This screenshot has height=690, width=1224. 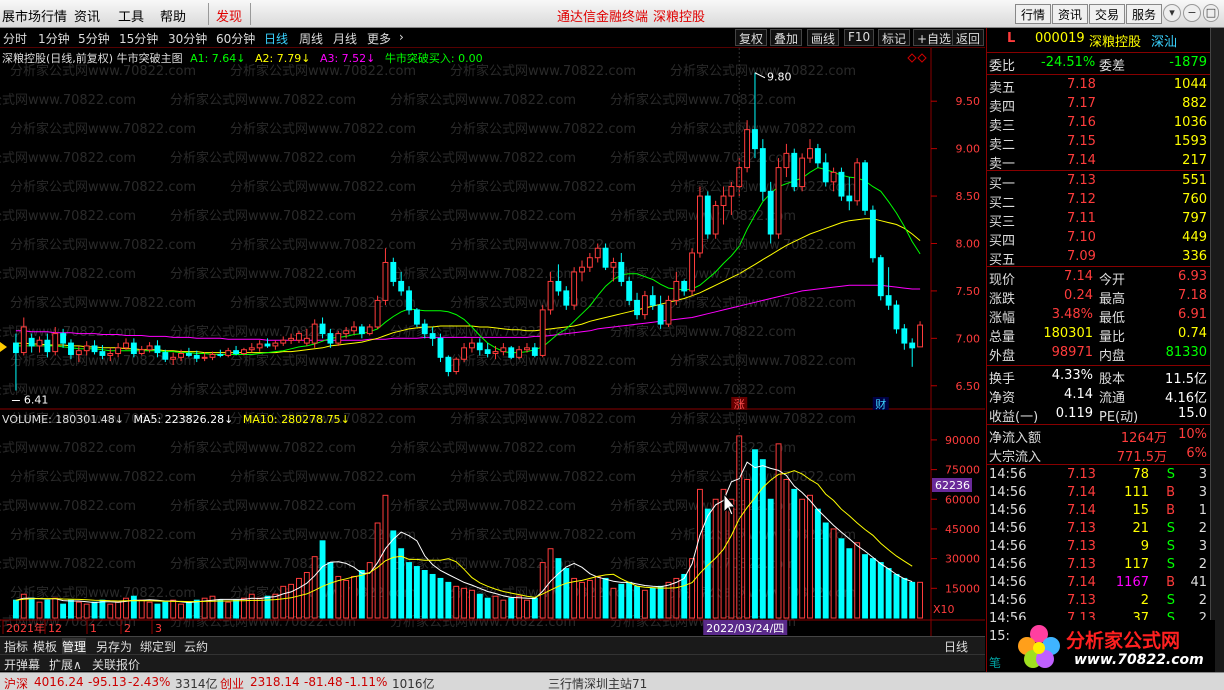 What do you see at coordinates (114, 646) in the screenshot?
I see `tab-save-as: 另存为` at bounding box center [114, 646].